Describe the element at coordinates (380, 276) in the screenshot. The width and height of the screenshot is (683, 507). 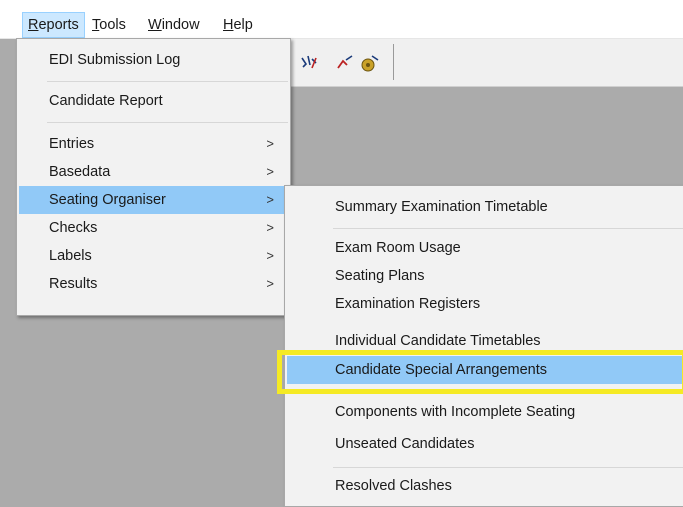
I see `menu-item-label: Seating Plans` at that location.